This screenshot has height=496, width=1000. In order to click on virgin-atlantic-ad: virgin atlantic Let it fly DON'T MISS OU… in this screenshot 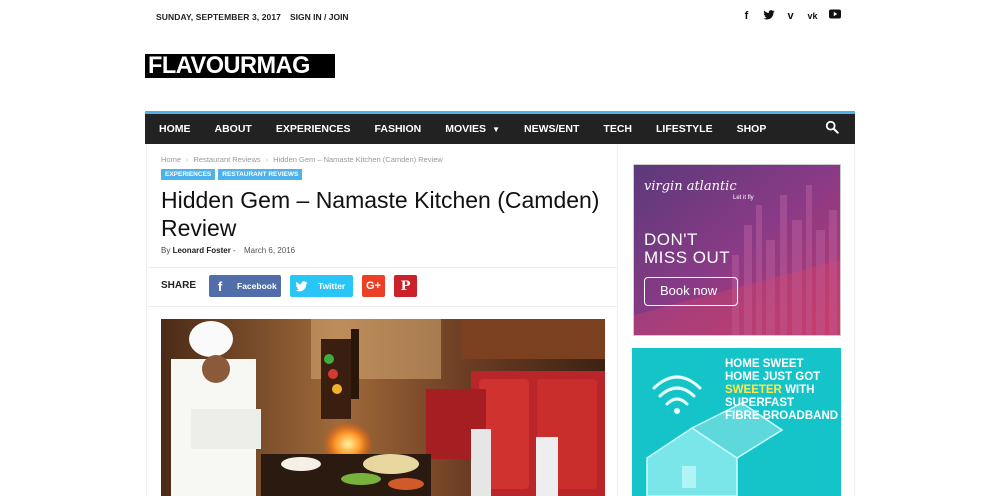, I will do `click(737, 250)`.